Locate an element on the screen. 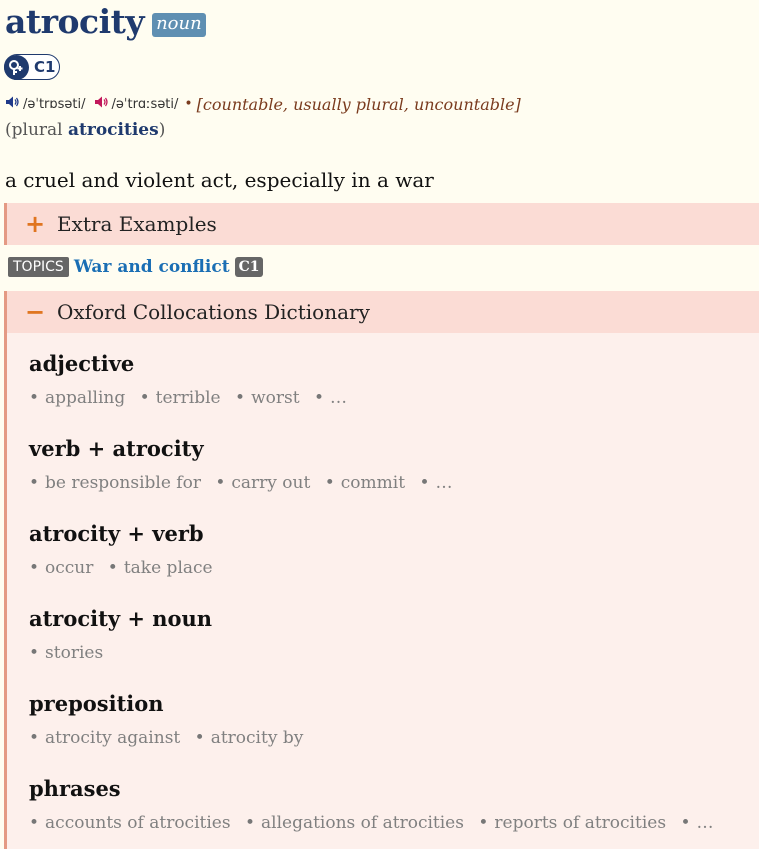 This screenshot has width=759, height=849. expand-plus-icon: + is located at coordinates (35, 224).